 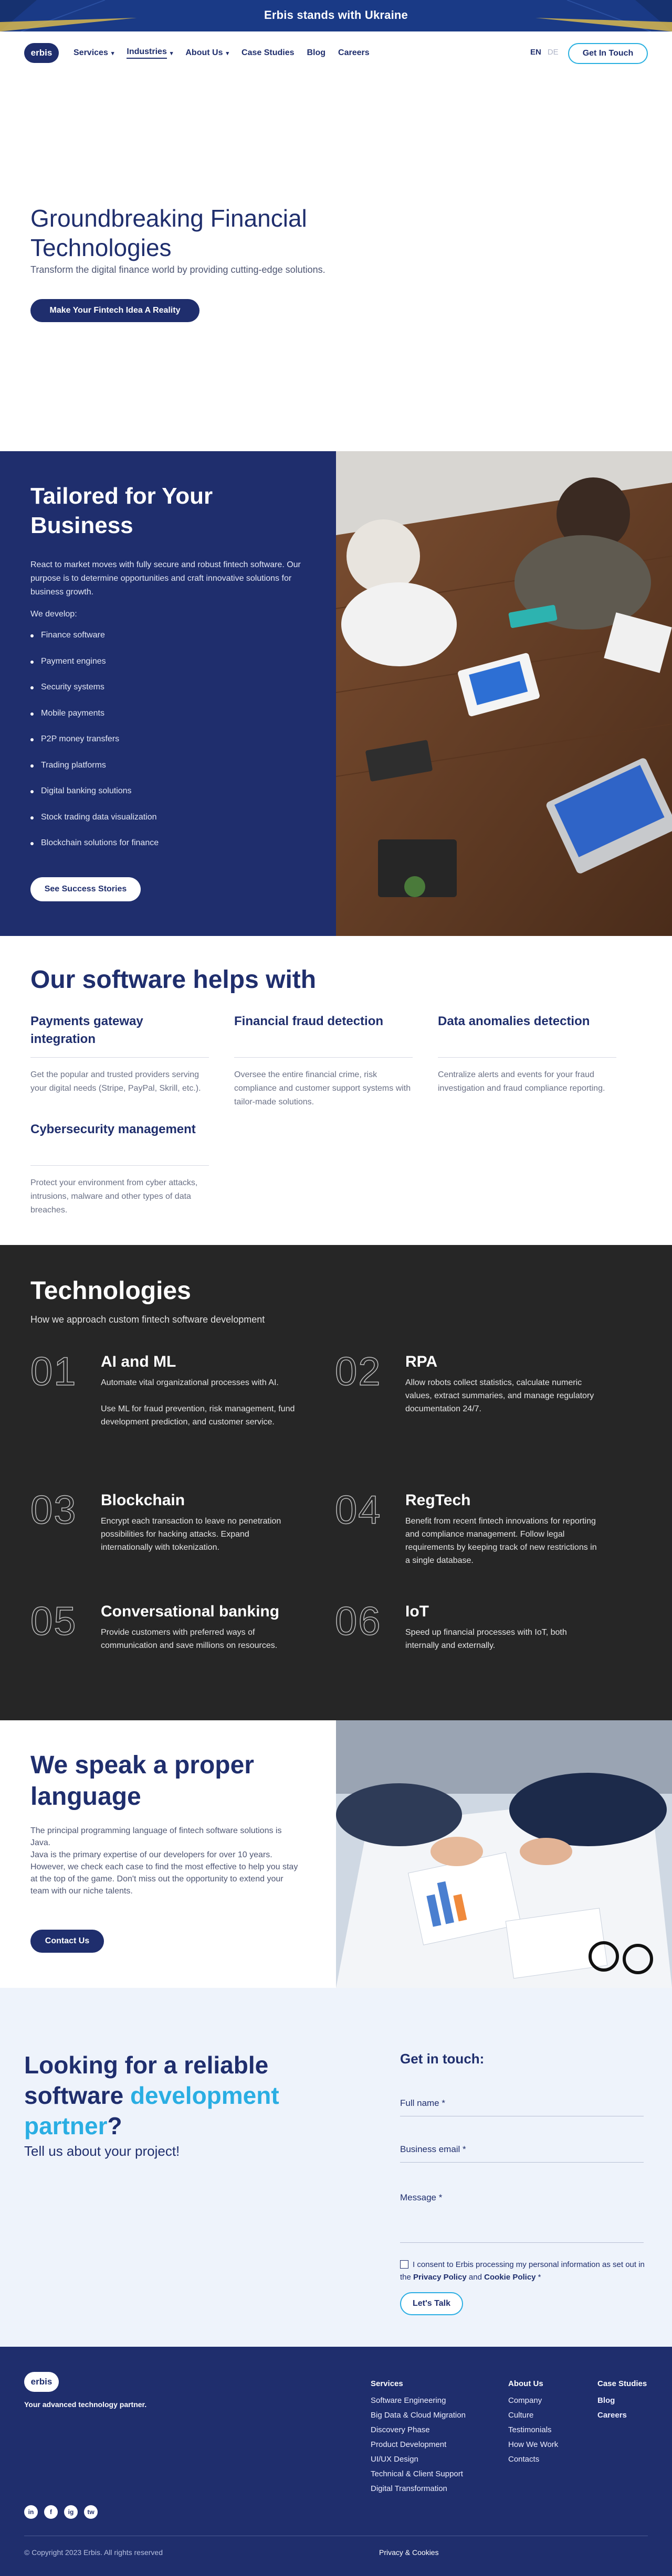 What do you see at coordinates (94, 53) in the screenshot?
I see `nav-services: Services ▾` at bounding box center [94, 53].